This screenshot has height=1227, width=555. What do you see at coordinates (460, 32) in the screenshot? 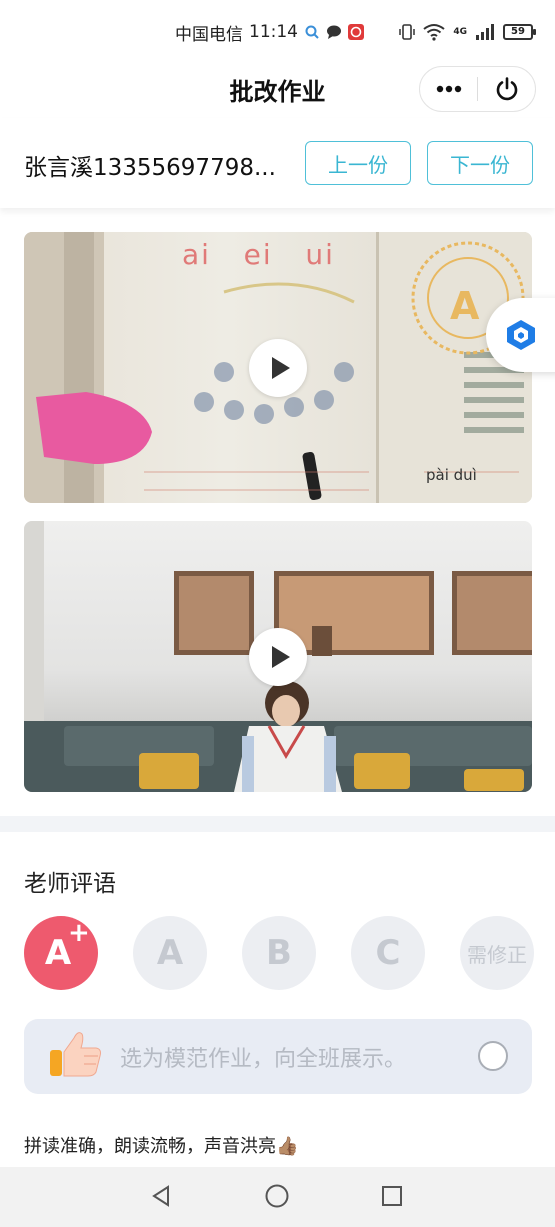
I see `network-type: 4G` at bounding box center [460, 32].